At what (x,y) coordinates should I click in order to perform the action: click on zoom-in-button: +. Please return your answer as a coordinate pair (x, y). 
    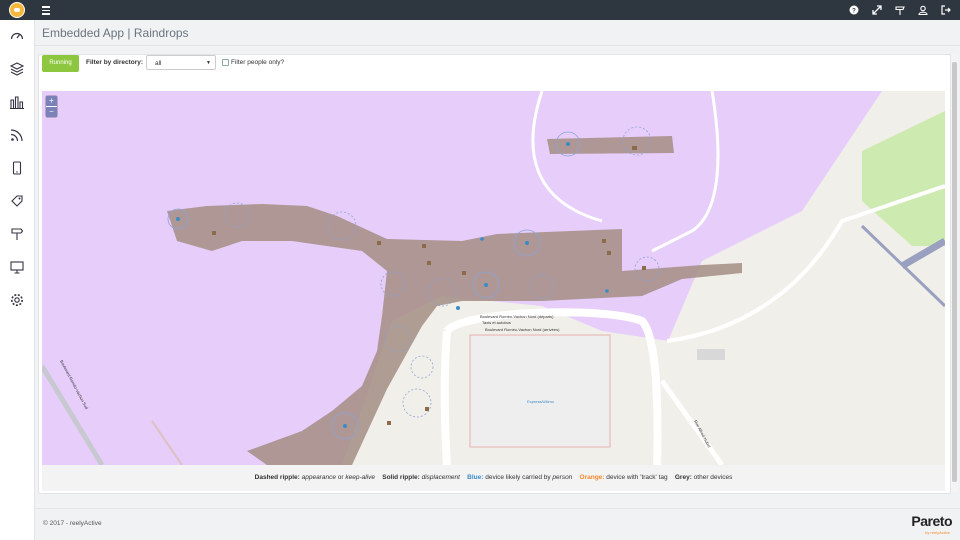
    Looking at the image, I should click on (51, 101).